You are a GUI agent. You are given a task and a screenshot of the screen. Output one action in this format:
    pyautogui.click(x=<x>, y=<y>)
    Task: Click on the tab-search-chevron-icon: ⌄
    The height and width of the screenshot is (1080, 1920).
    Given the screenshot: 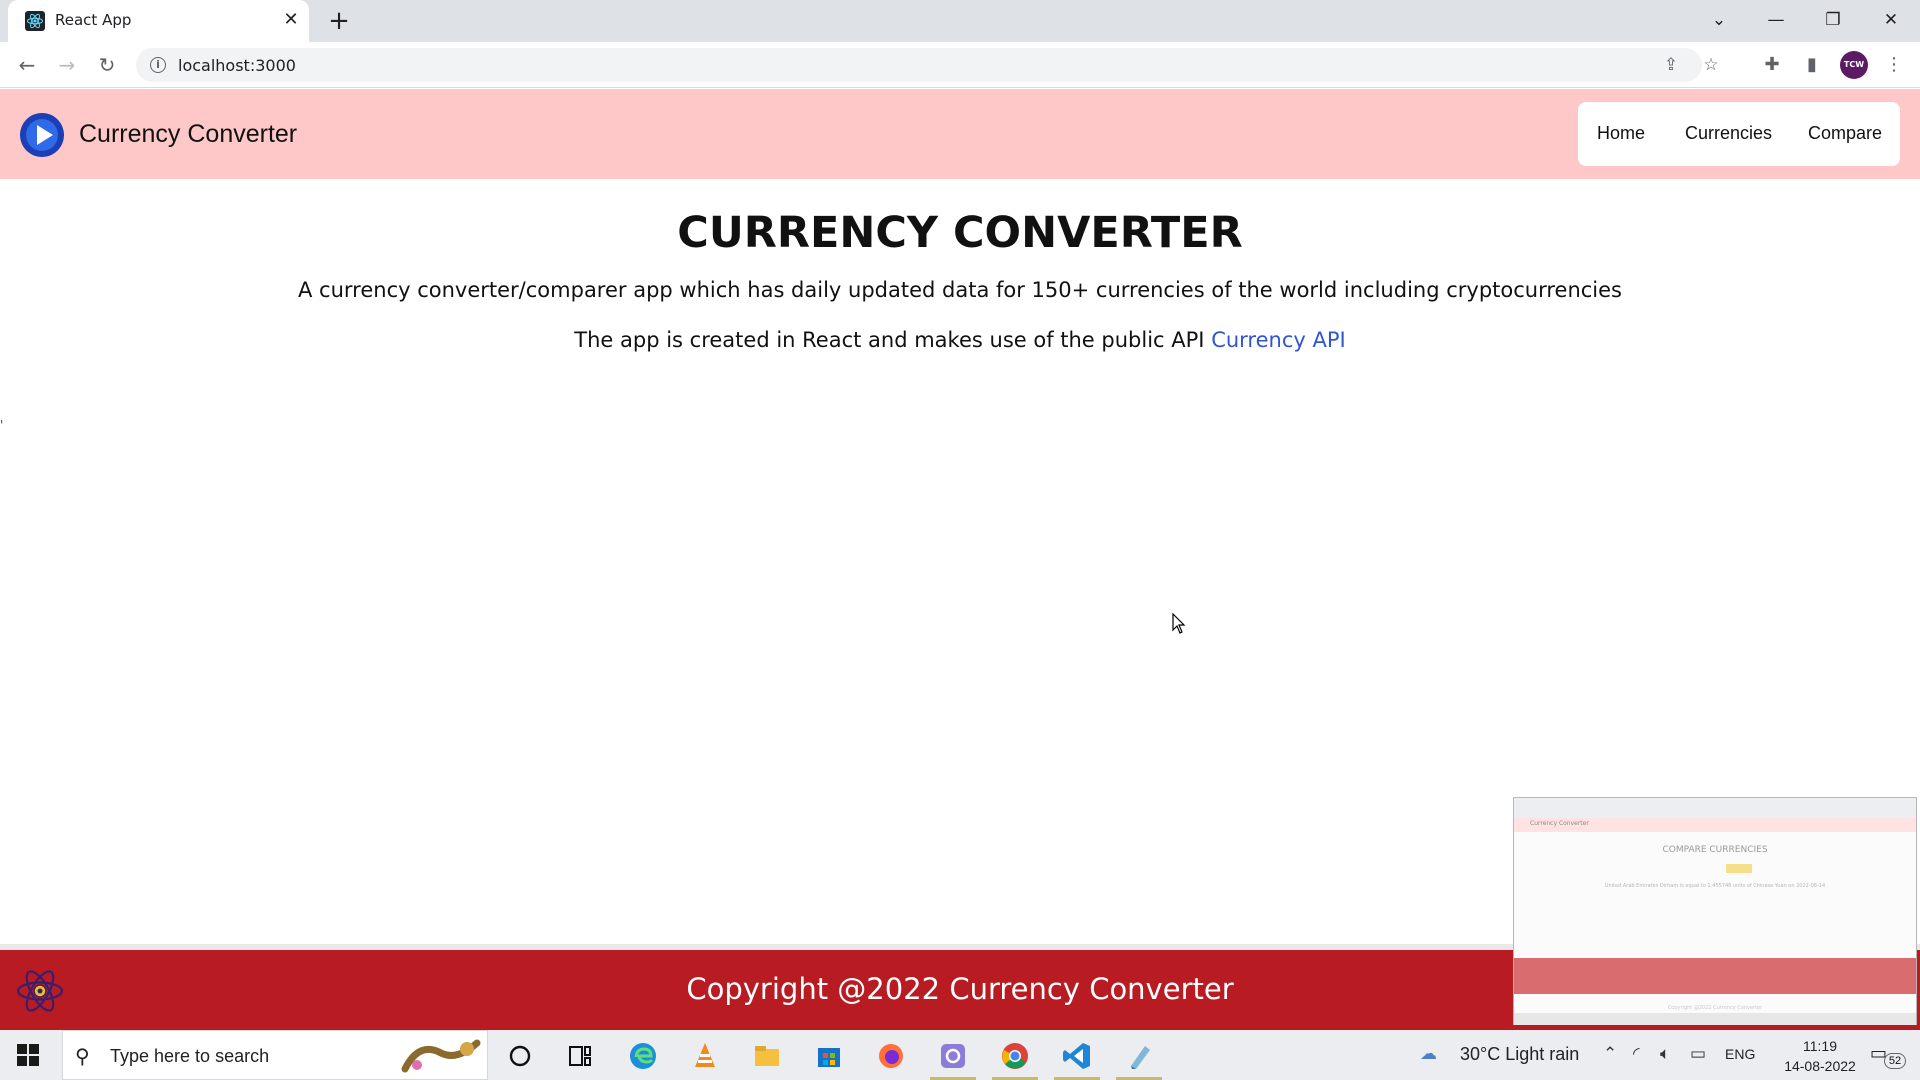 What is the action you would take?
    pyautogui.click(x=1719, y=20)
    